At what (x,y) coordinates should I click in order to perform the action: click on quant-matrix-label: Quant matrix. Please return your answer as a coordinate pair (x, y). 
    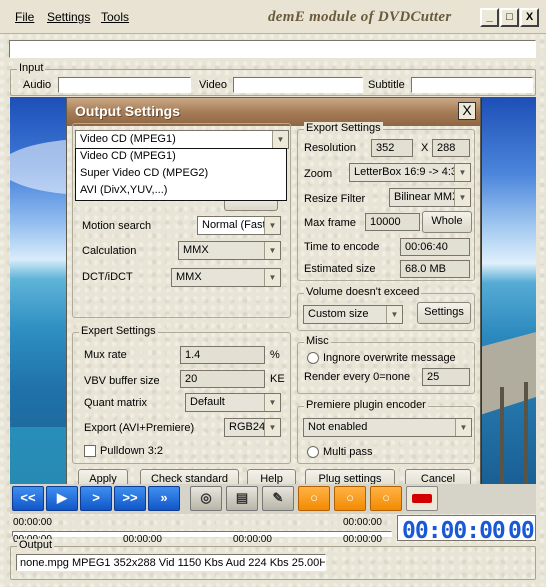
    Looking at the image, I should click on (115, 403).